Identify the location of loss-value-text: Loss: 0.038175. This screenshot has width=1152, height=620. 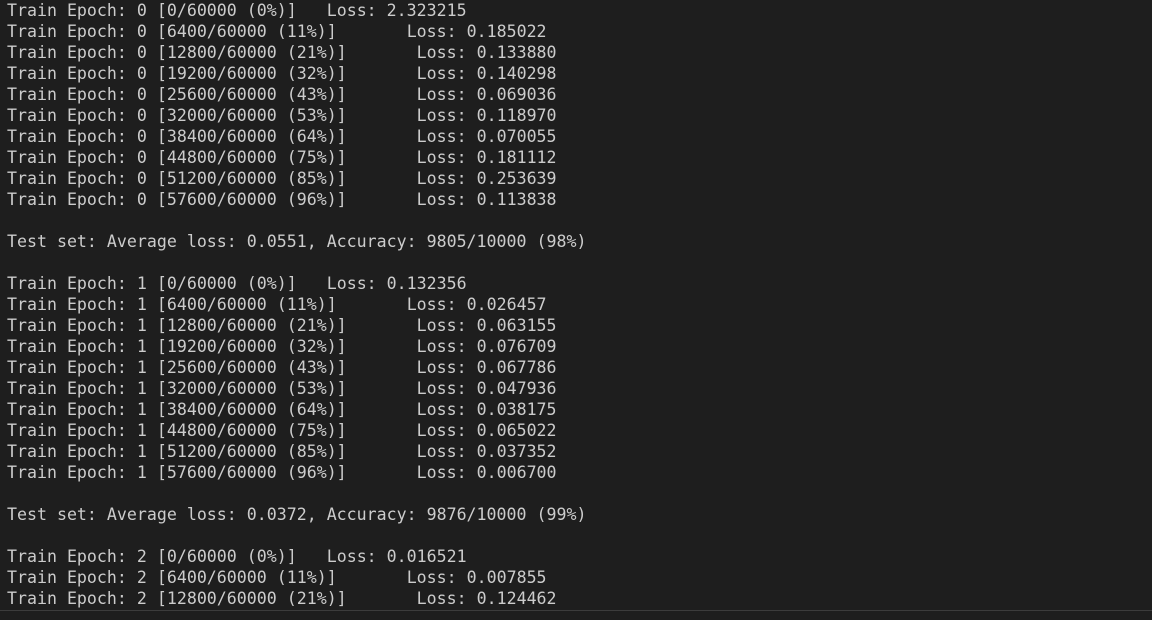
(486, 409).